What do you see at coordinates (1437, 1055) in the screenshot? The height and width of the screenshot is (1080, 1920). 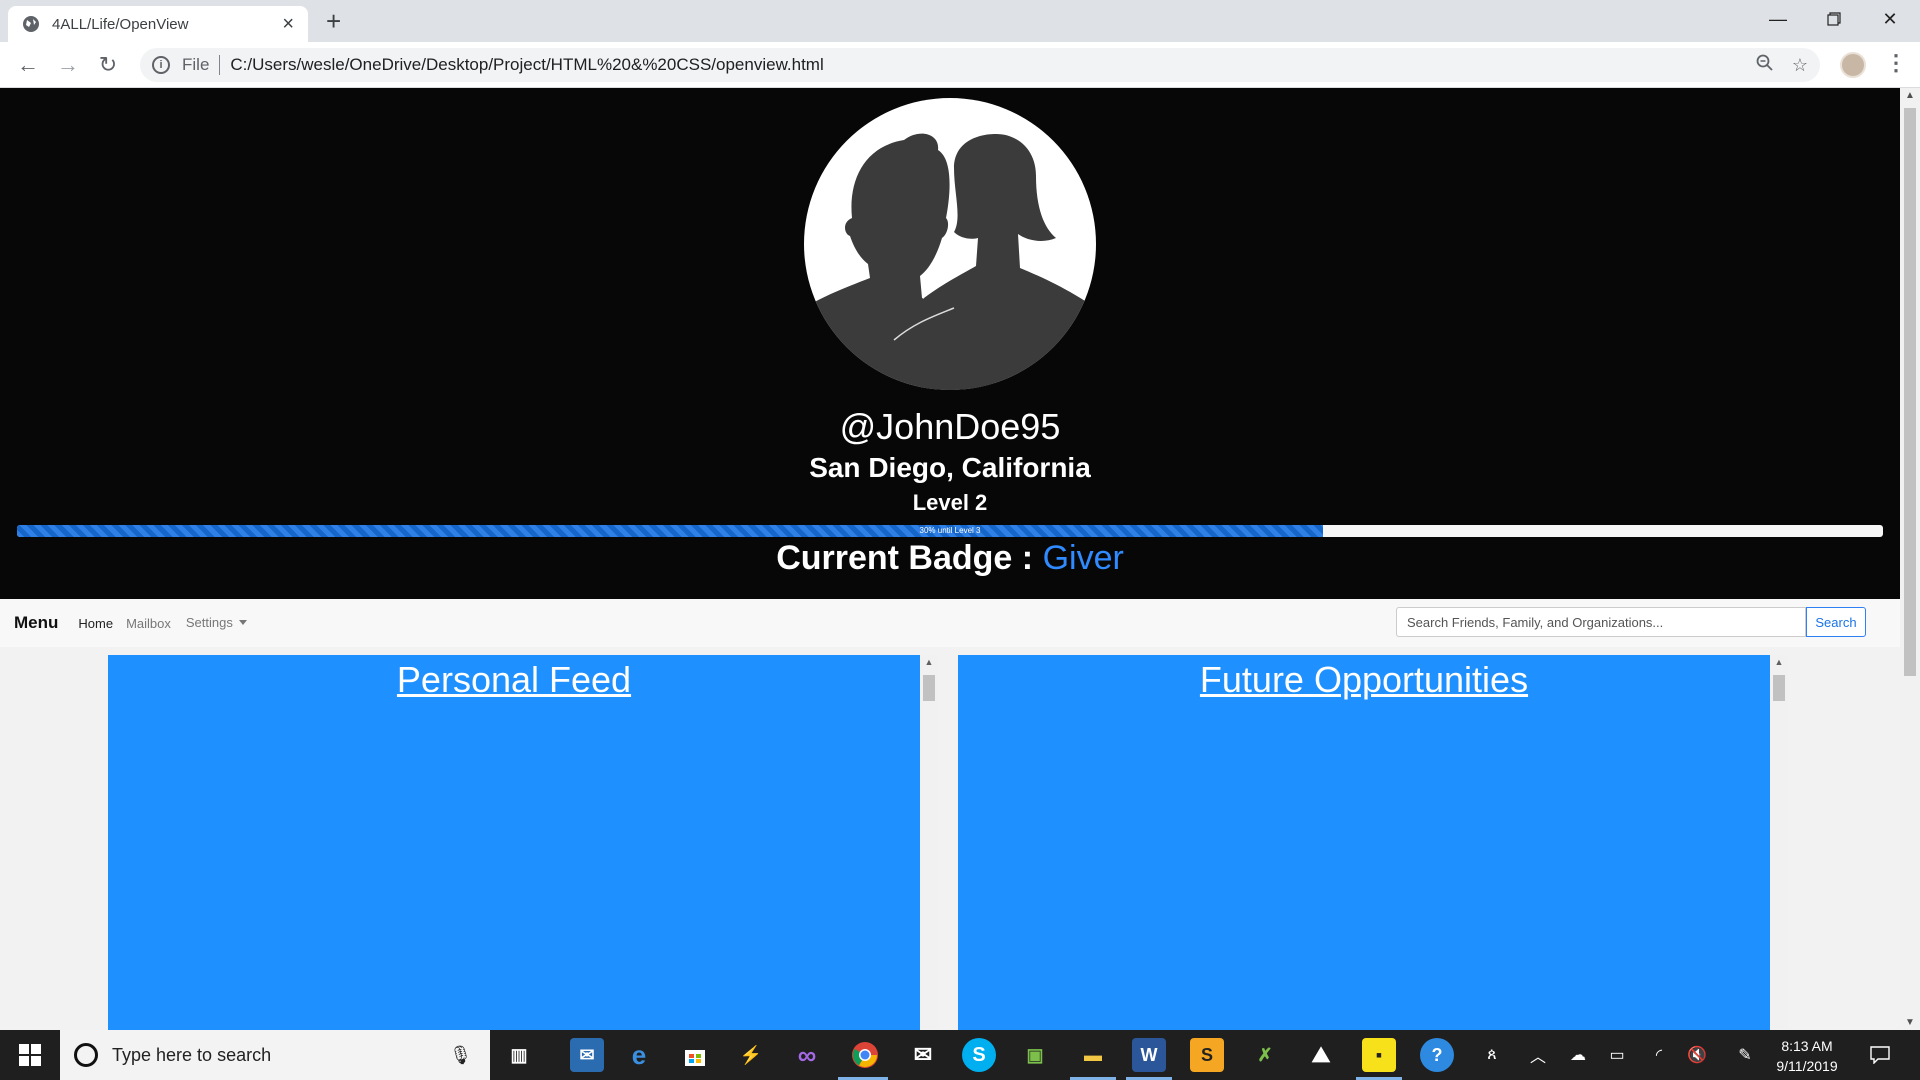 I see `help-icon: ?` at bounding box center [1437, 1055].